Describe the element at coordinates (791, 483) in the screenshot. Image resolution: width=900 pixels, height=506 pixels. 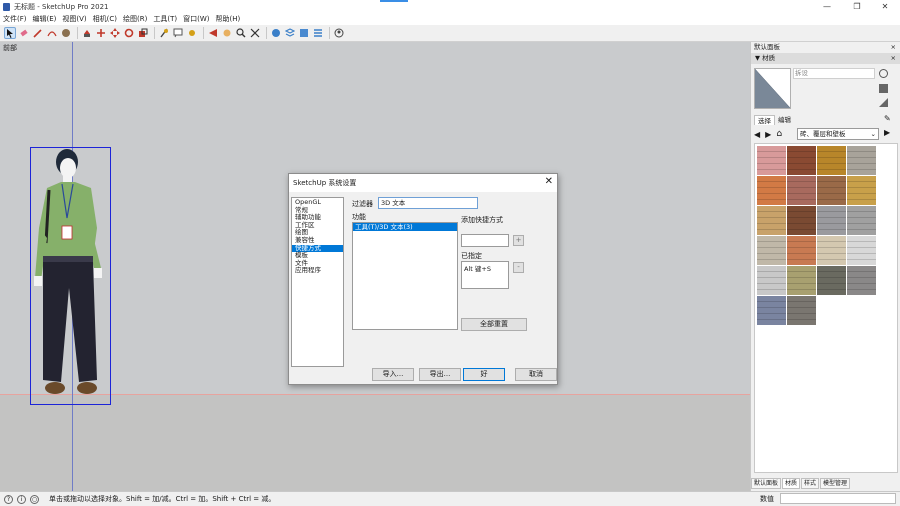
I see `bottom-tab-materials: 材质` at that location.